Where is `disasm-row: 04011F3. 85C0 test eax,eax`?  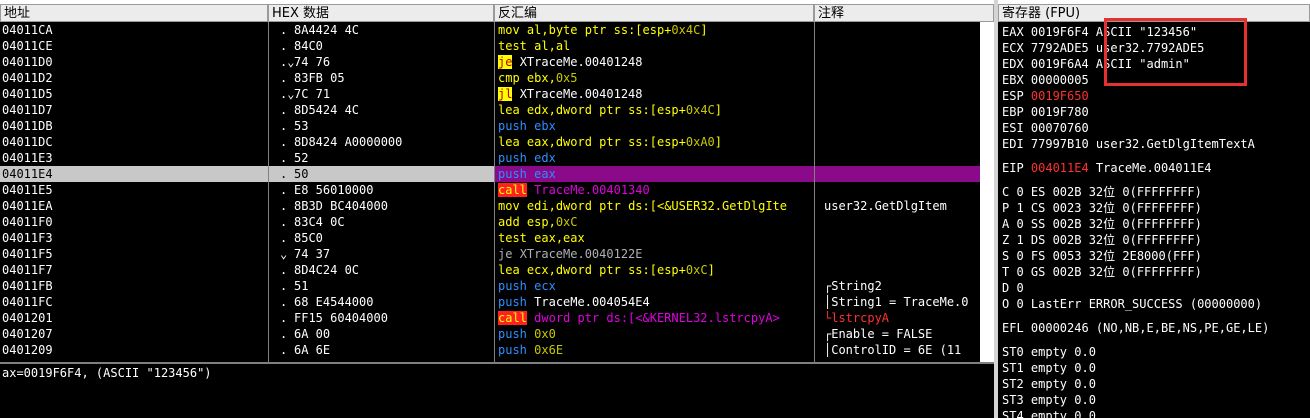
disasm-row: 04011F3. 85C0 test eax,eax is located at coordinates (490, 238).